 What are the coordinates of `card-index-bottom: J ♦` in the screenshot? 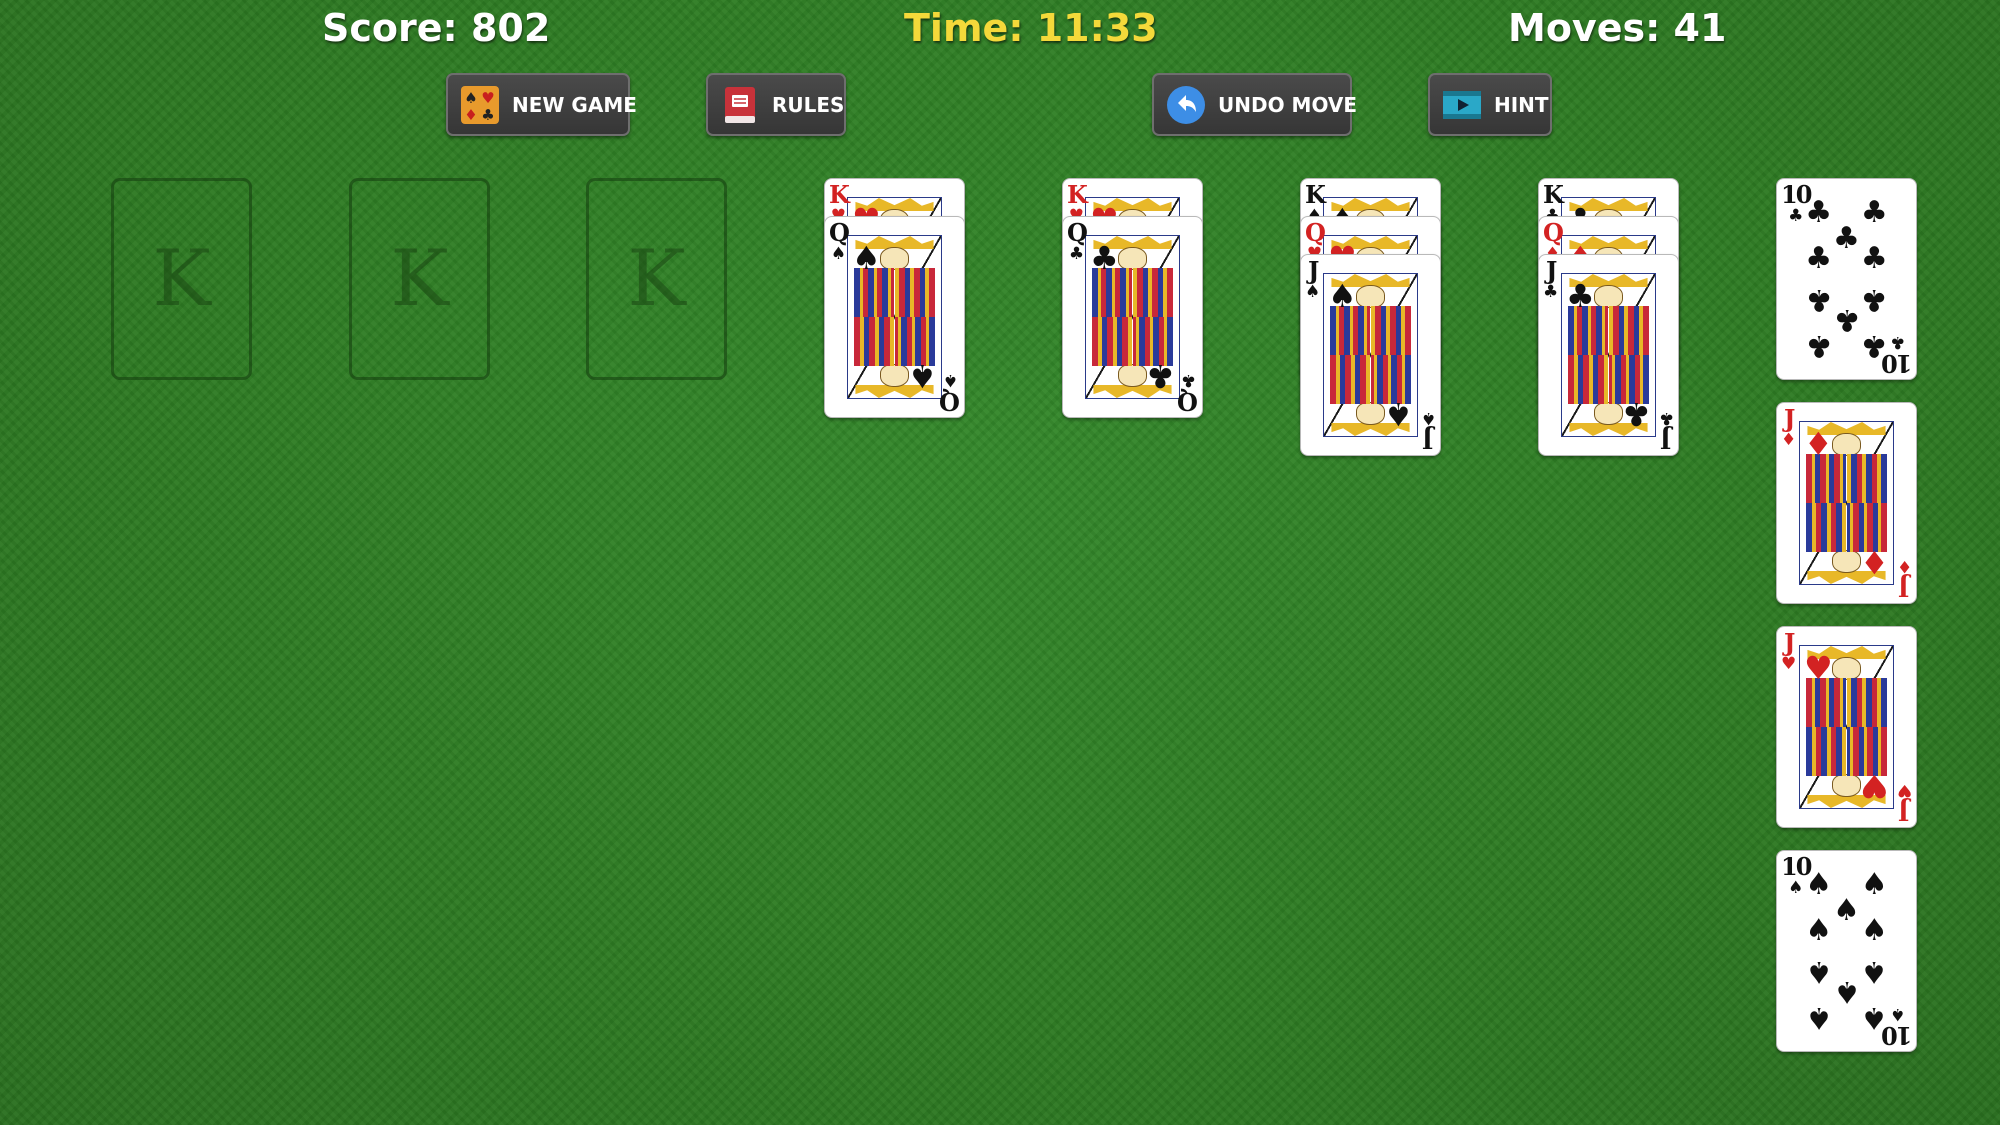 It's located at (1904, 579).